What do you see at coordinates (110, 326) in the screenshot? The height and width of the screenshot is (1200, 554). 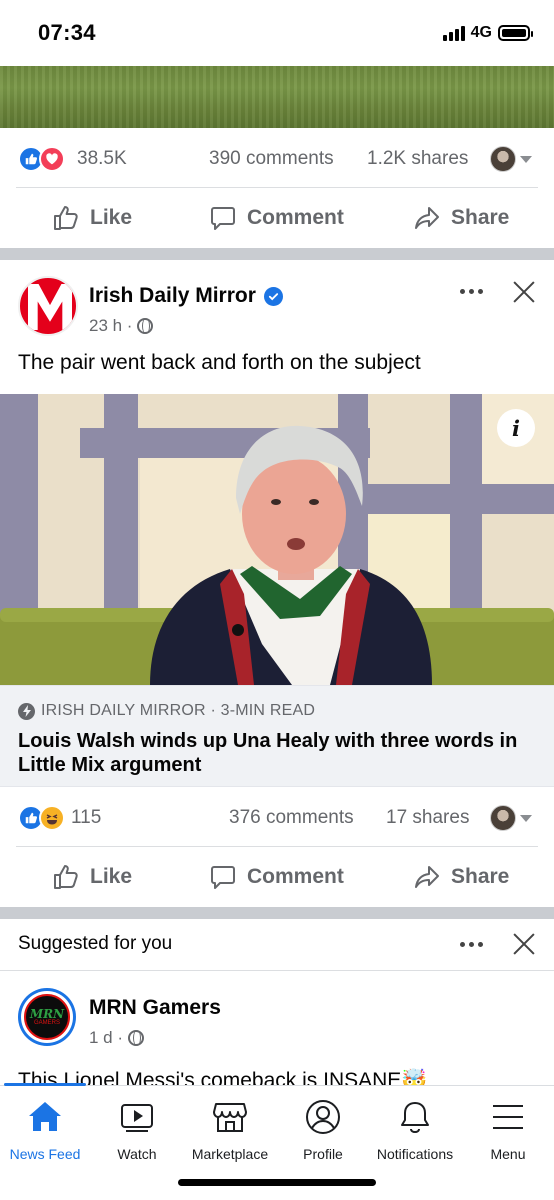 I see `post-time: 23 h ·` at bounding box center [110, 326].